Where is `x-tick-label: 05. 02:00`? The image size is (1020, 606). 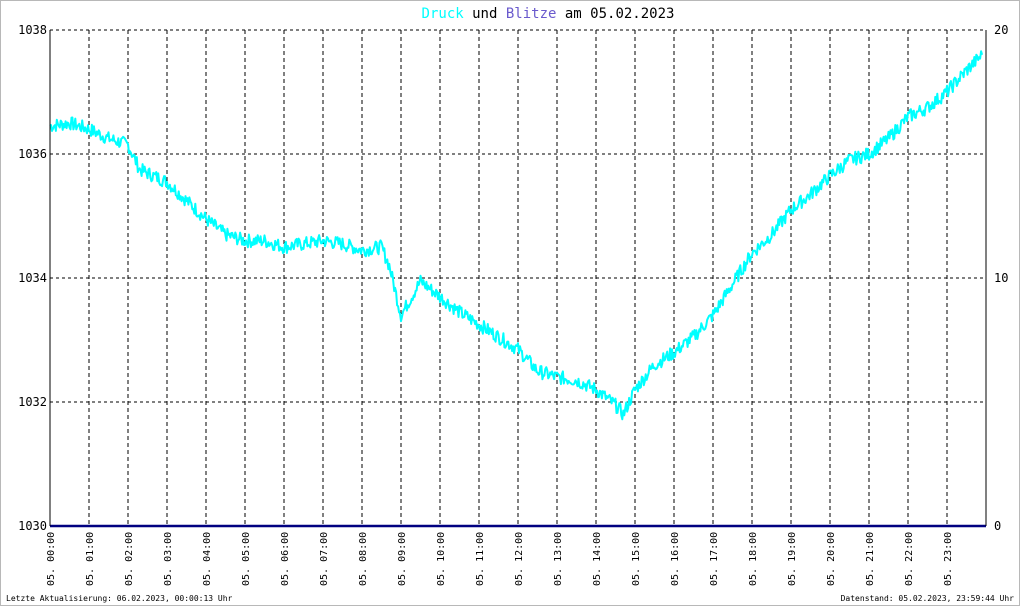
x-tick-label: 05. 02:00 is located at coordinates (129, 559).